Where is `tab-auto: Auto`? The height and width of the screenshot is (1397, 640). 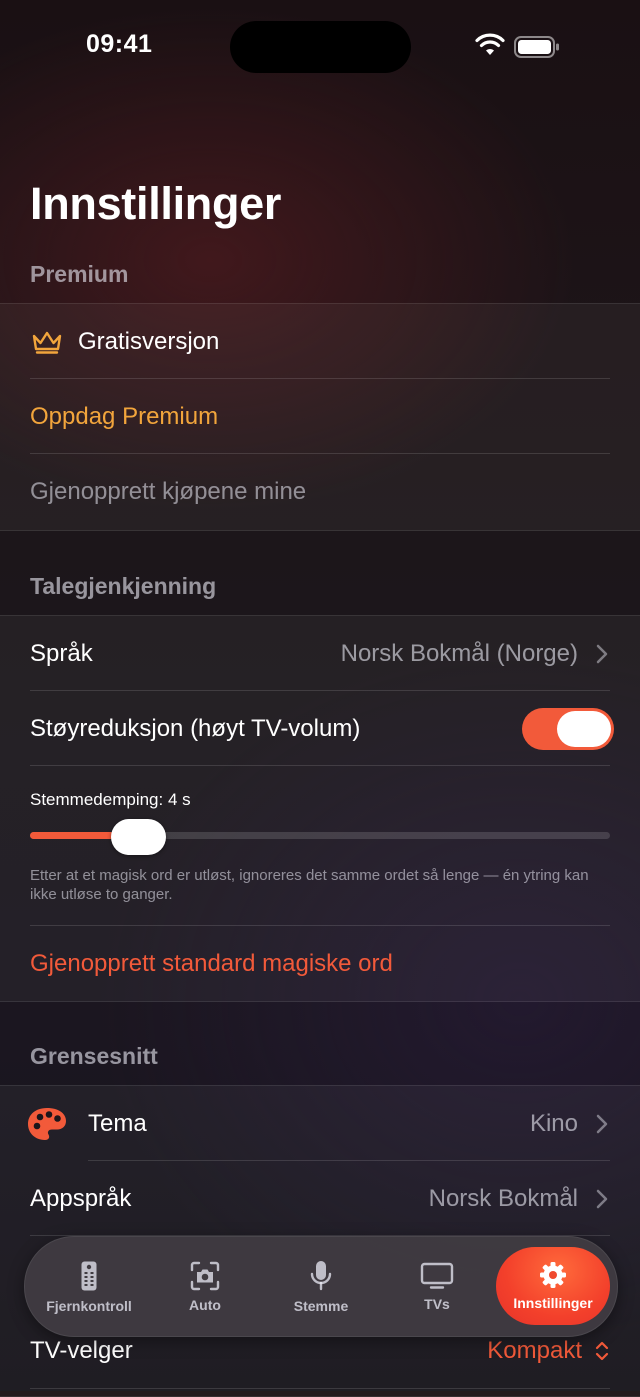
tab-auto: Auto is located at coordinates (205, 1286).